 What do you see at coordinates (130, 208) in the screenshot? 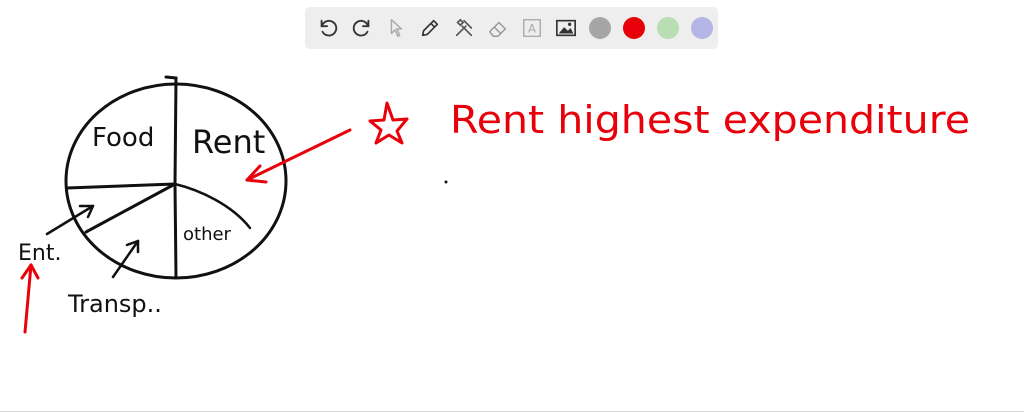
I see `pie-divider-ent` at bounding box center [130, 208].